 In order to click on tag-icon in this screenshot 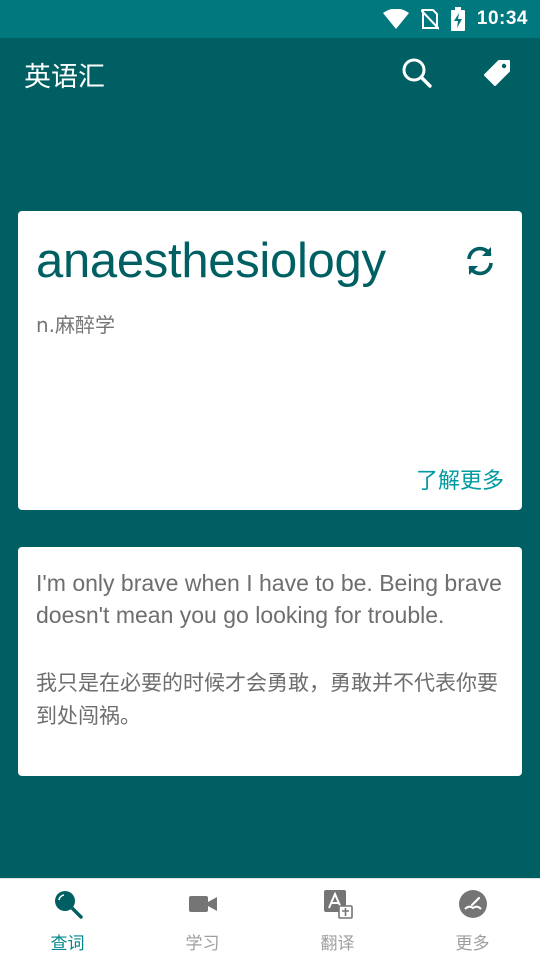, I will do `click(497, 73)`.